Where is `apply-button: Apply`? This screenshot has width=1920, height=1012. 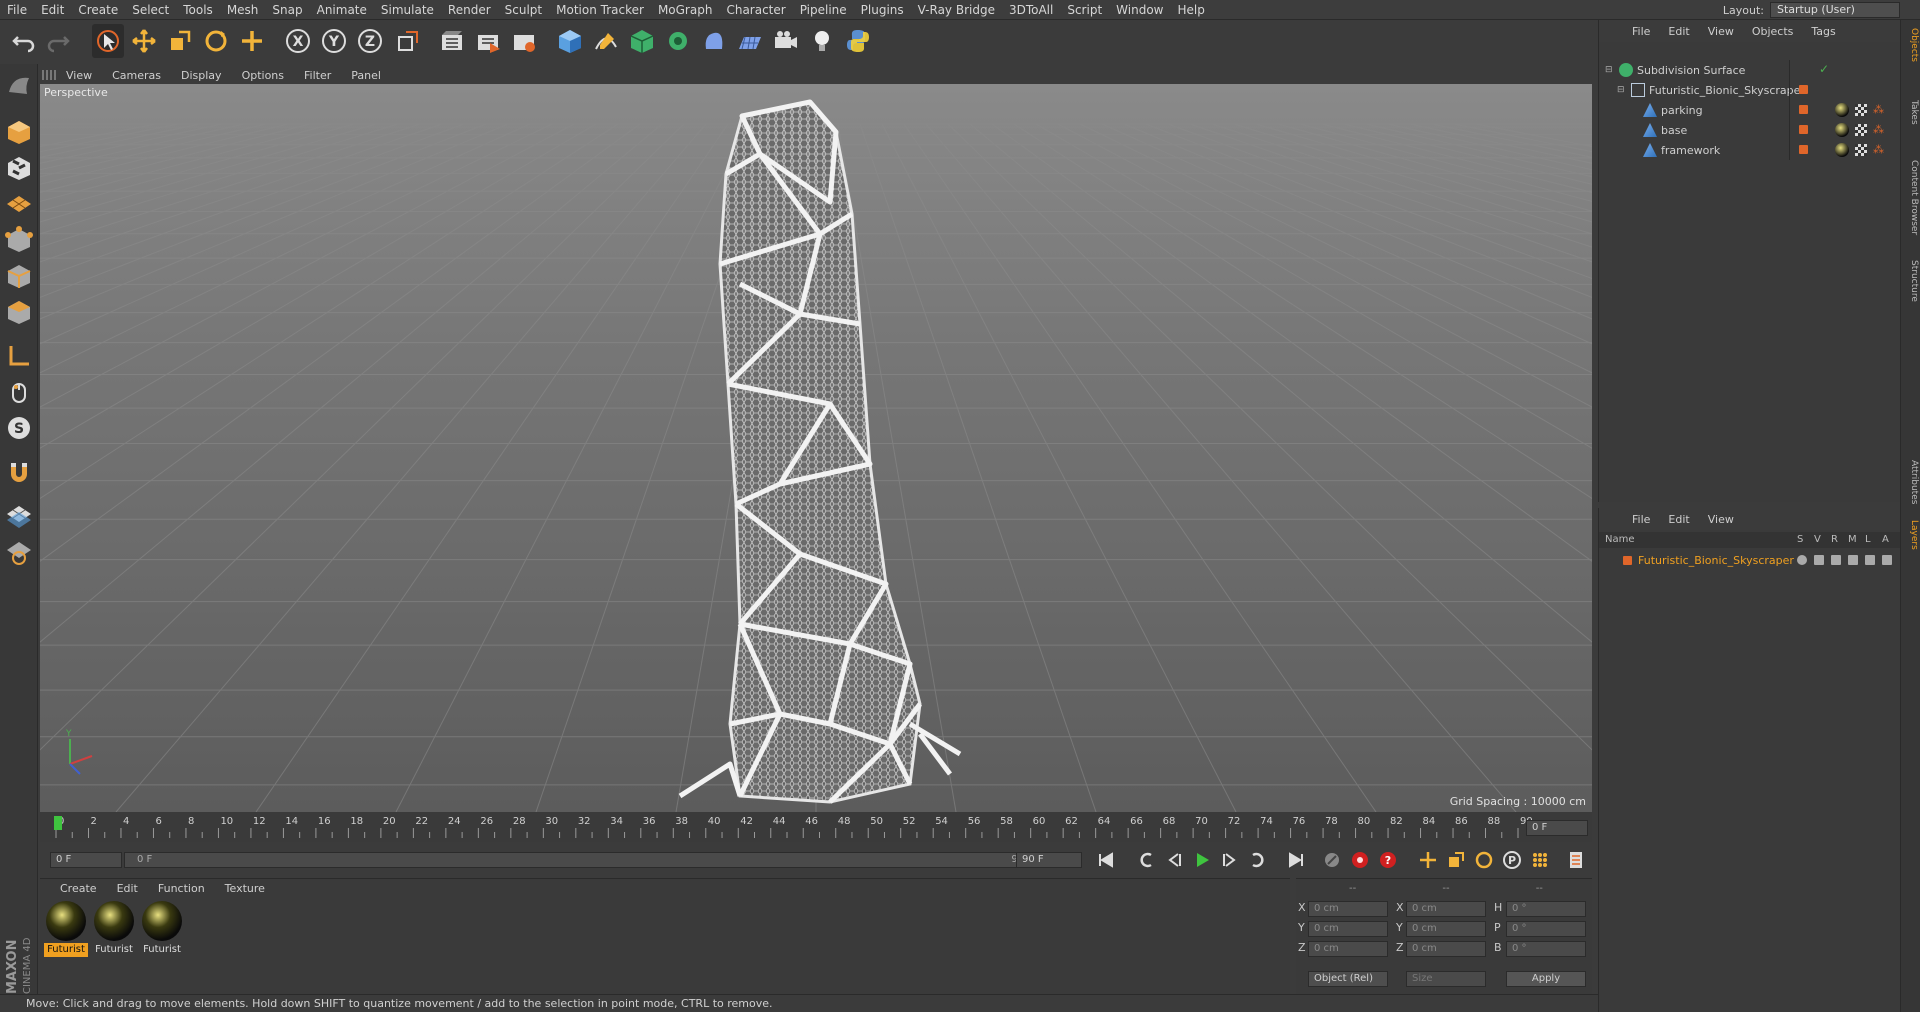 apply-button: Apply is located at coordinates (1546, 979).